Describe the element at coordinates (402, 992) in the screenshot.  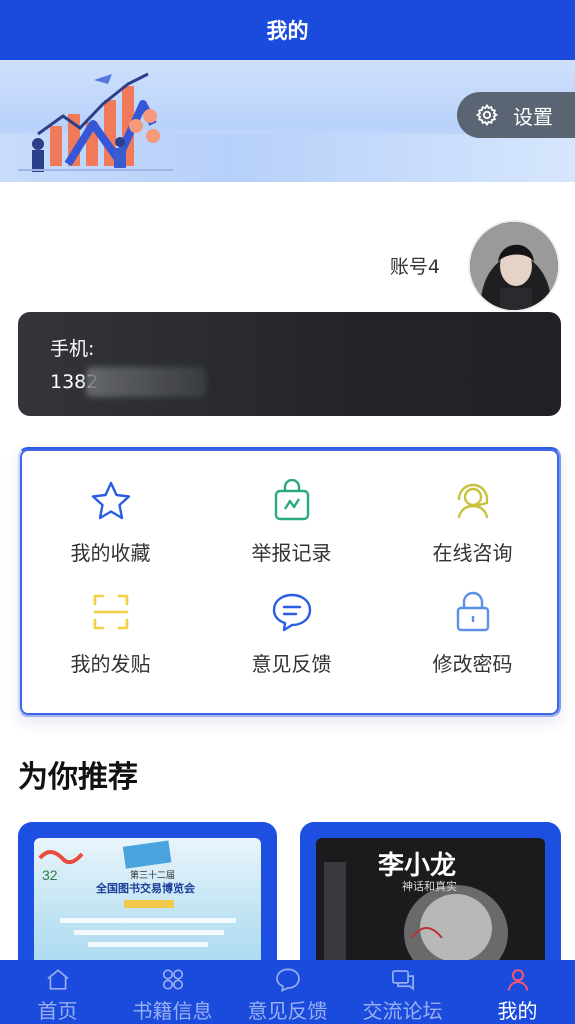
I see `tab-forum: 交流论坛` at that location.